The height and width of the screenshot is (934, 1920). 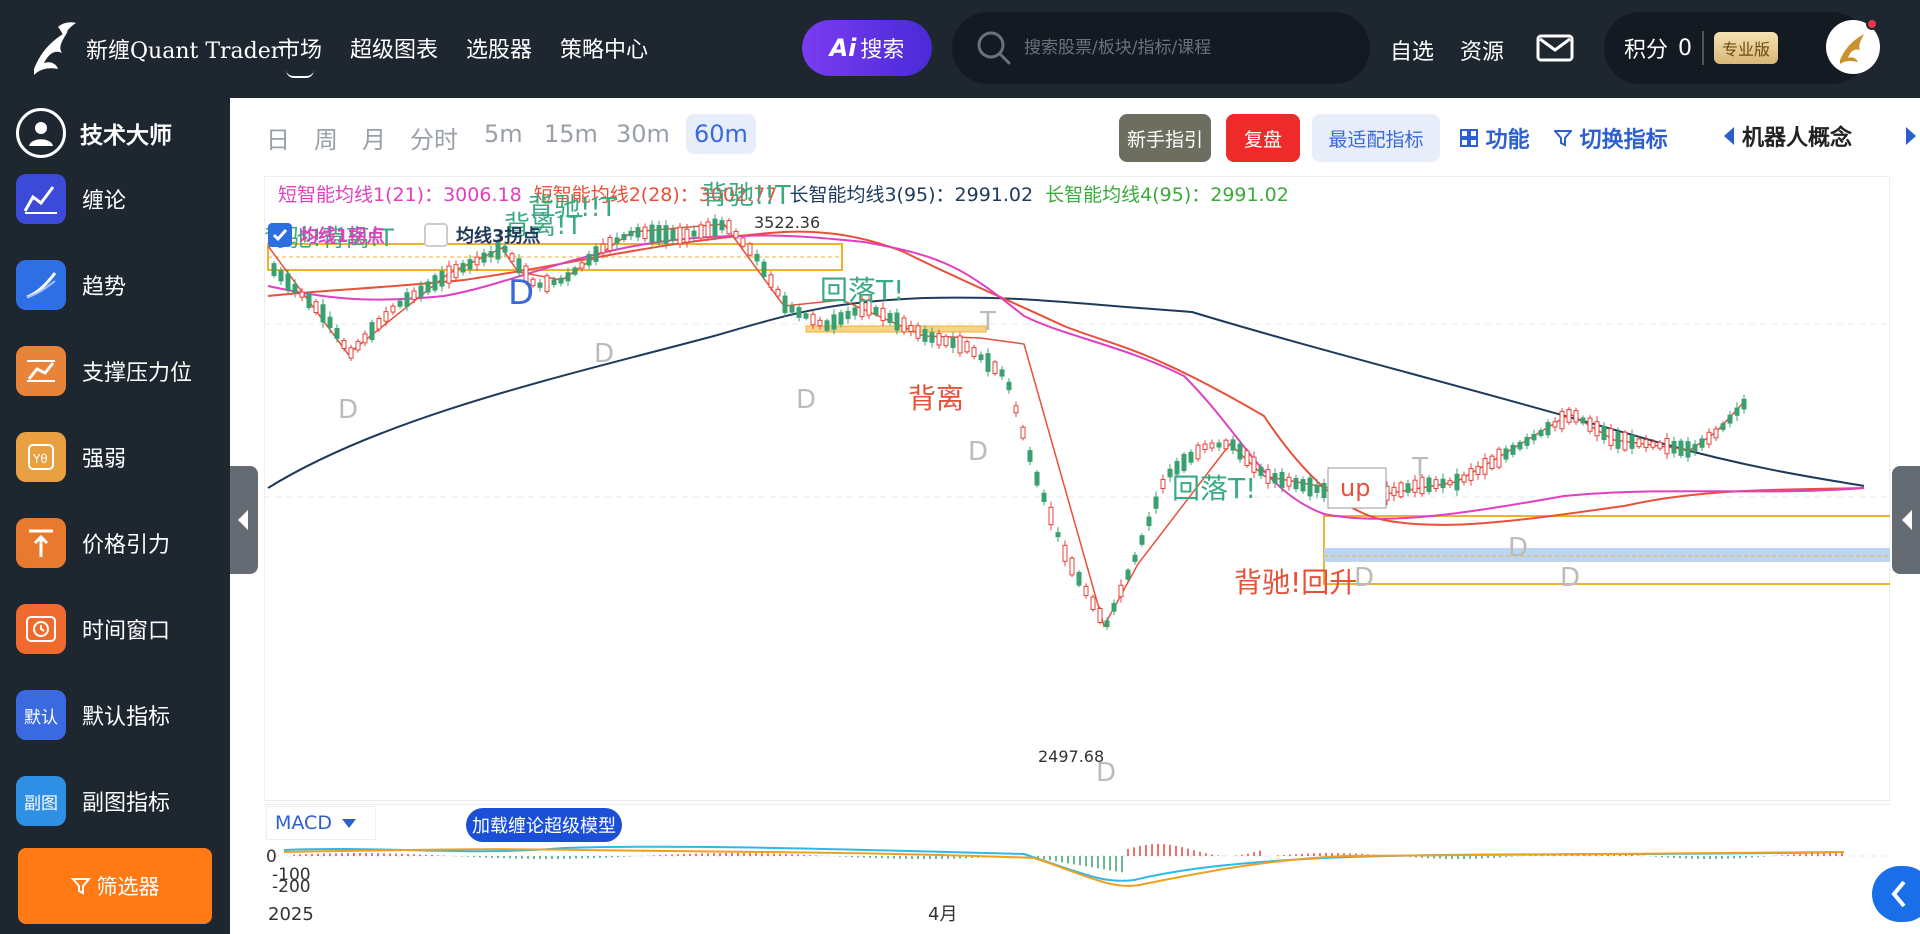 I want to click on tf-30m: 30m, so click(x=643, y=134).